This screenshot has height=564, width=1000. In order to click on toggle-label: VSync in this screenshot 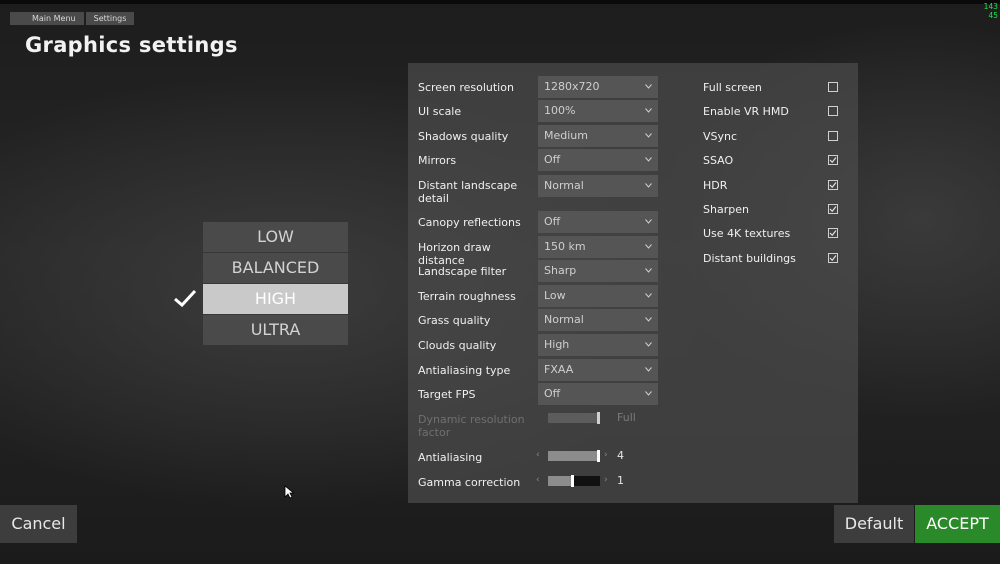, I will do `click(720, 136)`.